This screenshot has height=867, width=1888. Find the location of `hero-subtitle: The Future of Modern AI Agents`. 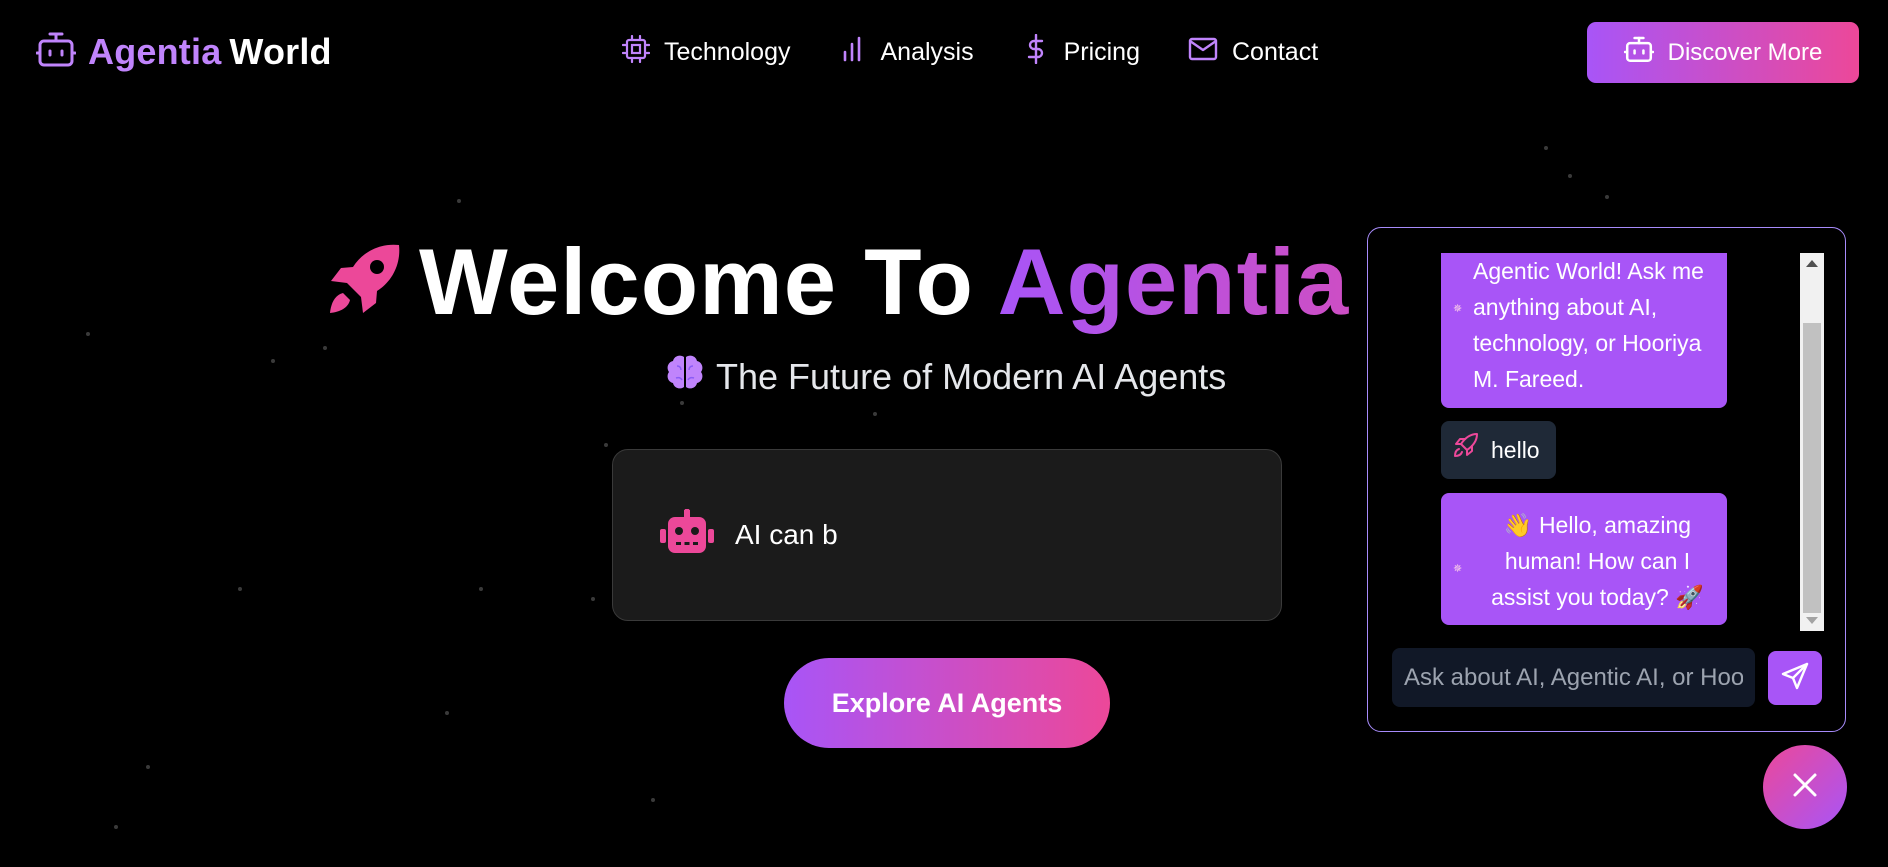

hero-subtitle: The Future of Modern AI Agents is located at coordinates (946, 376).